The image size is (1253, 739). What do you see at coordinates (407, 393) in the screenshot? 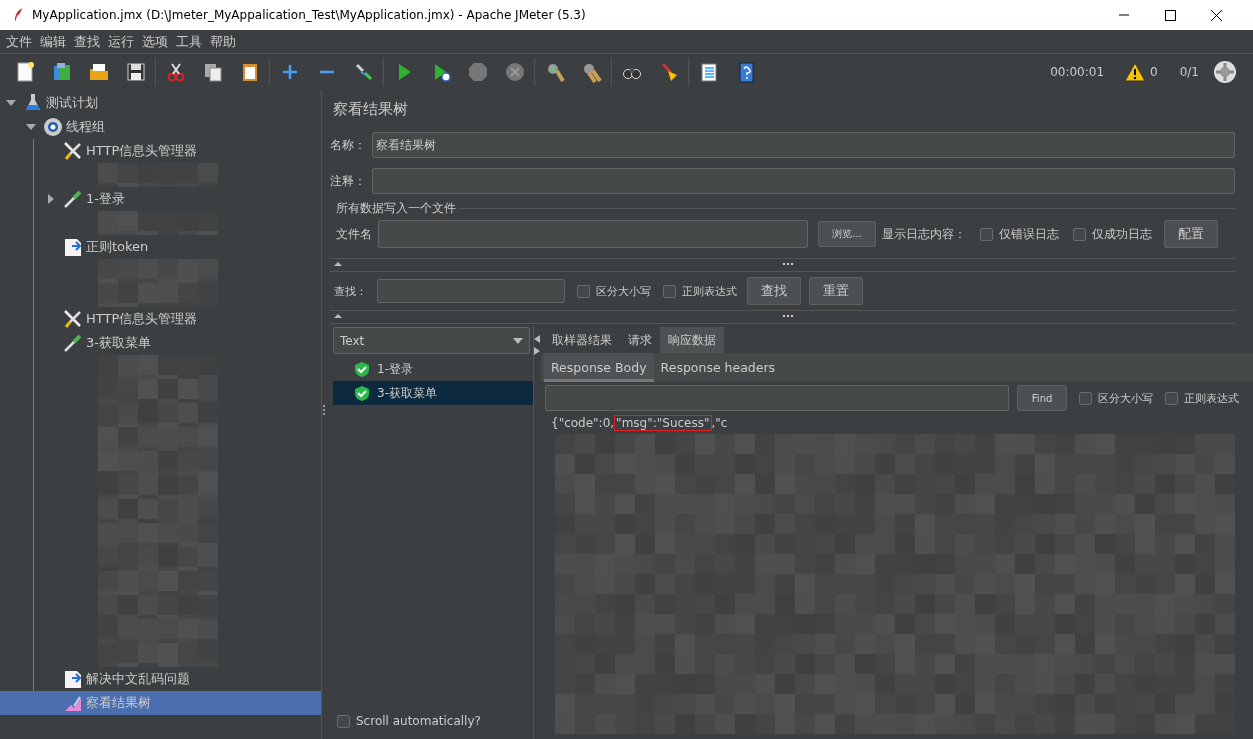
I see `result-label: 3-获取菜单` at bounding box center [407, 393].